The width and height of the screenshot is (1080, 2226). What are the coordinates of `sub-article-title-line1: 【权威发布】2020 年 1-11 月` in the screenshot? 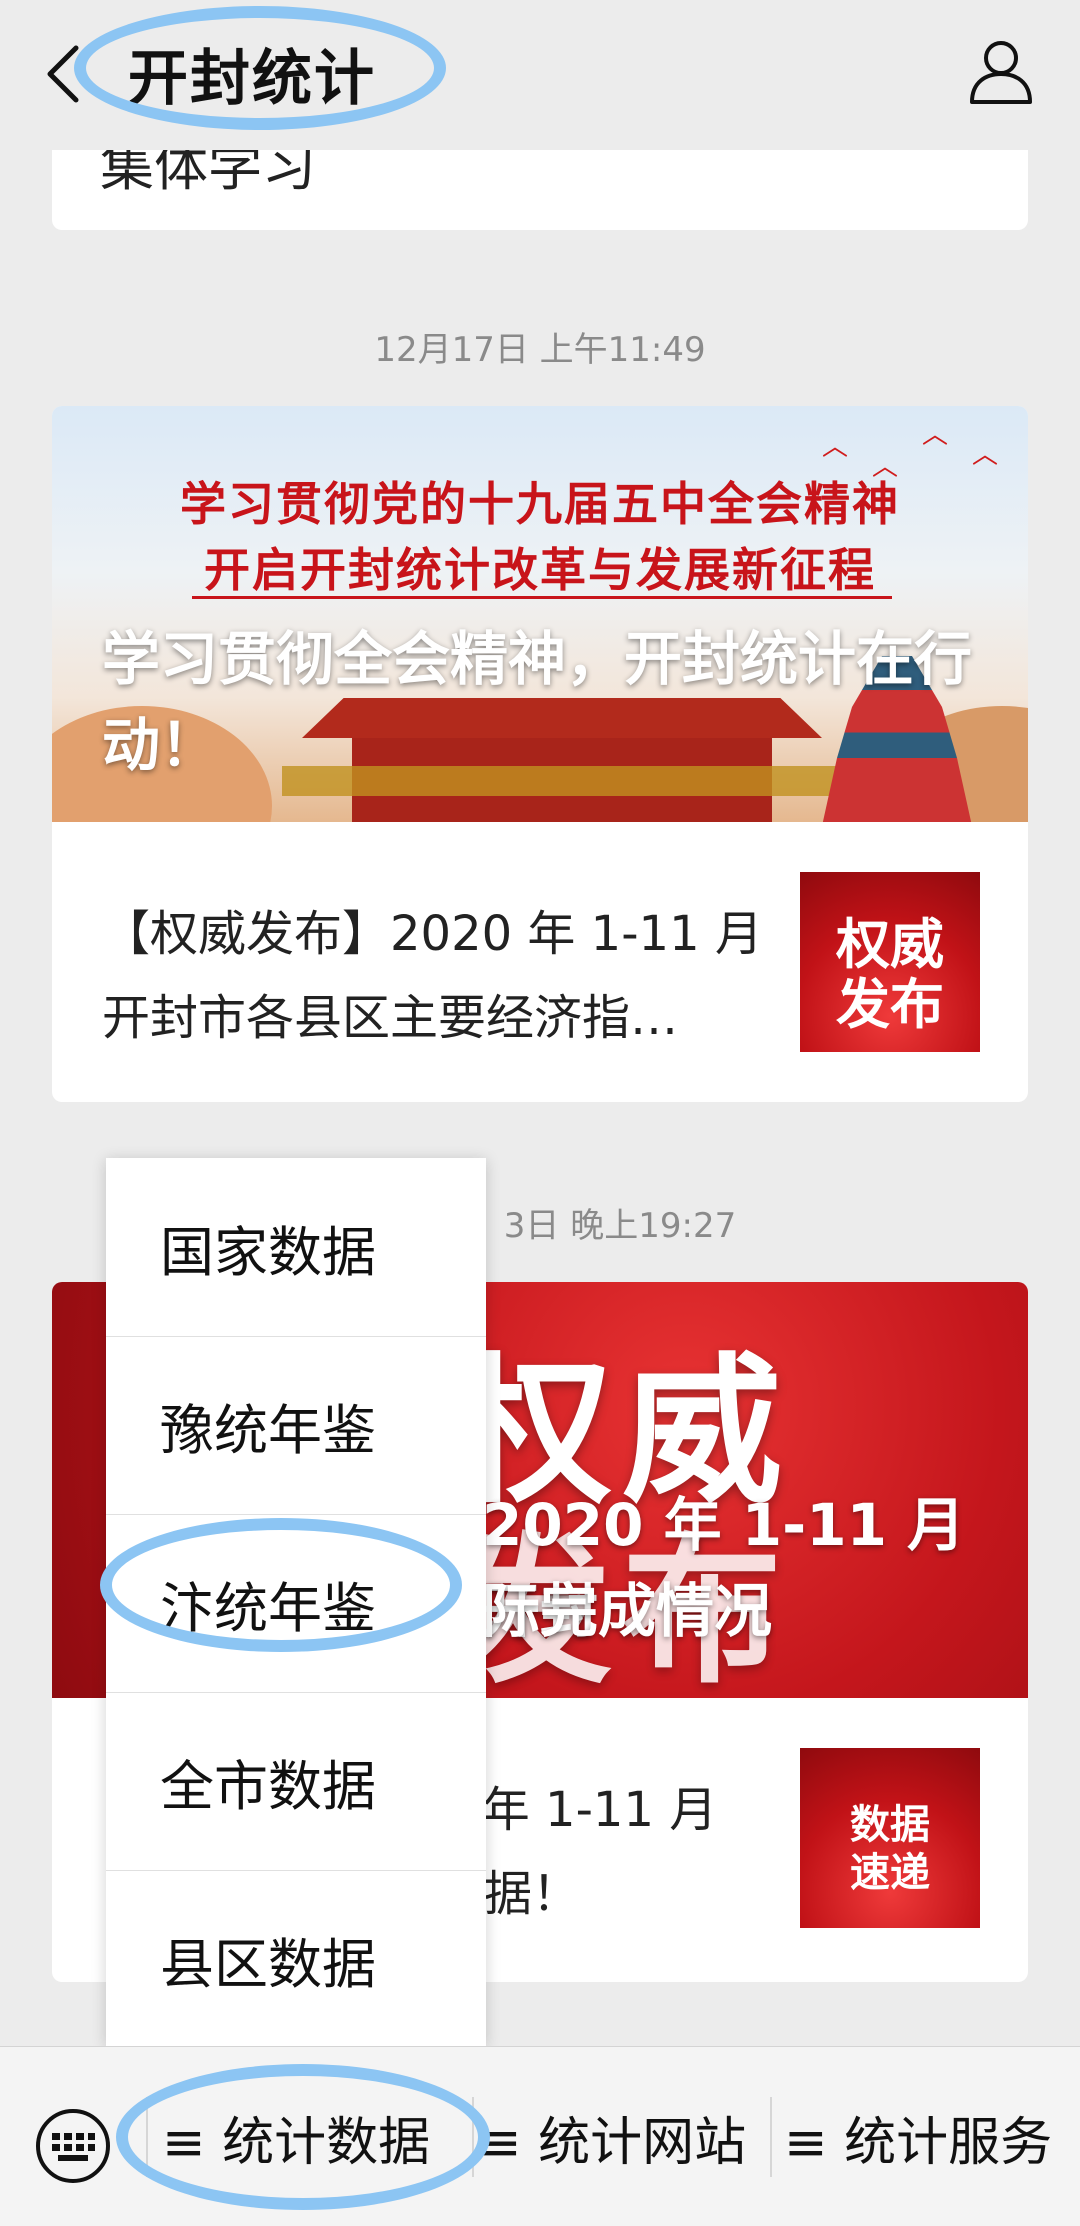 It's located at (432, 934).